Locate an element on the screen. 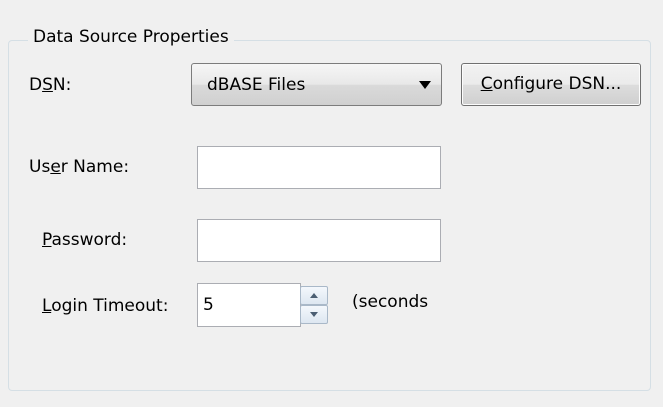 The height and width of the screenshot is (407, 663). arrow-up-icon is located at coordinates (314, 295).